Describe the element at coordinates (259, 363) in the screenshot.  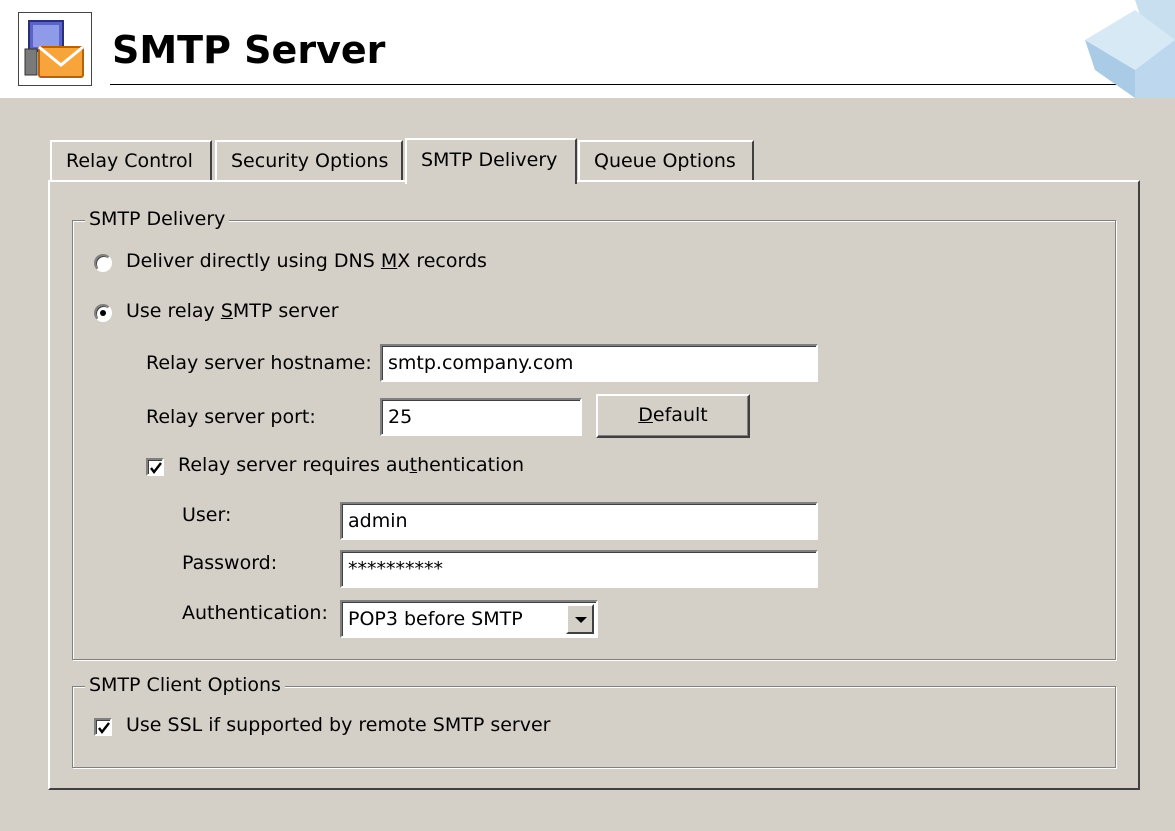
I see `hostname-label: Relay server hostname:` at that location.